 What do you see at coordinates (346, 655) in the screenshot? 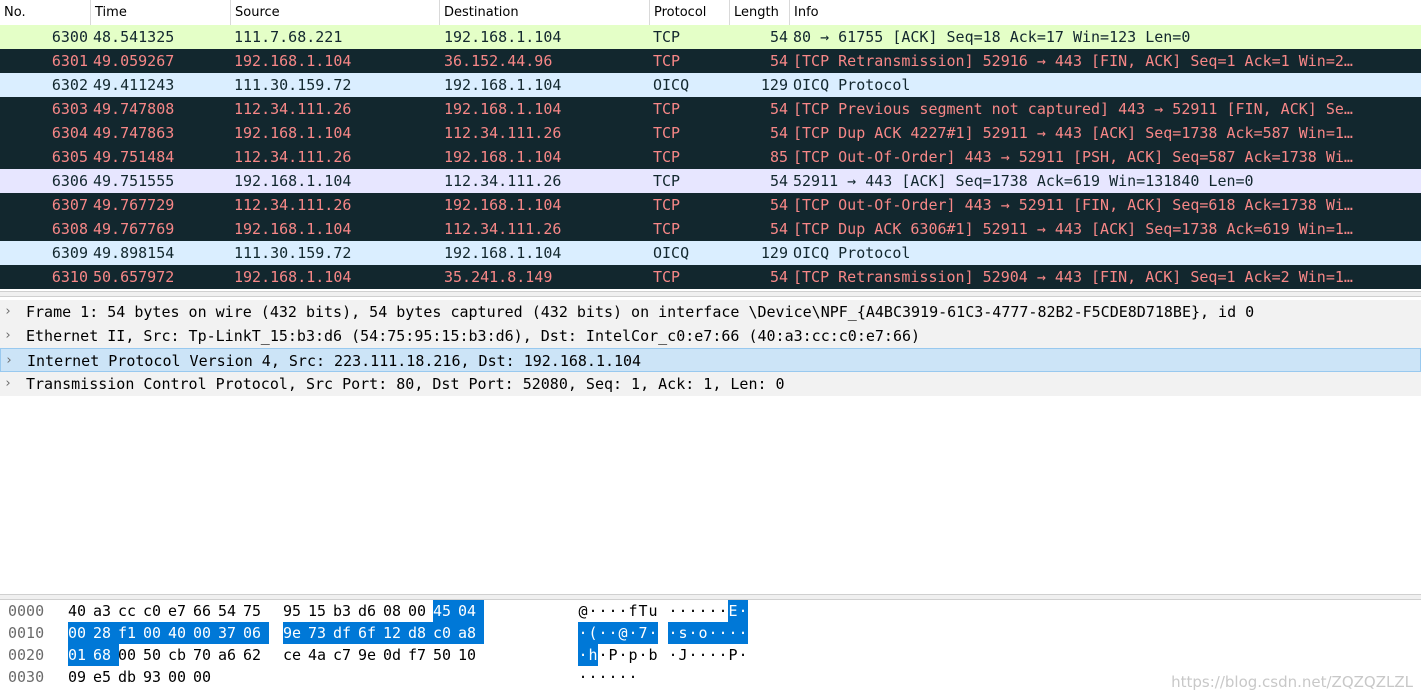
I see `hex-byte: c7` at bounding box center [346, 655].